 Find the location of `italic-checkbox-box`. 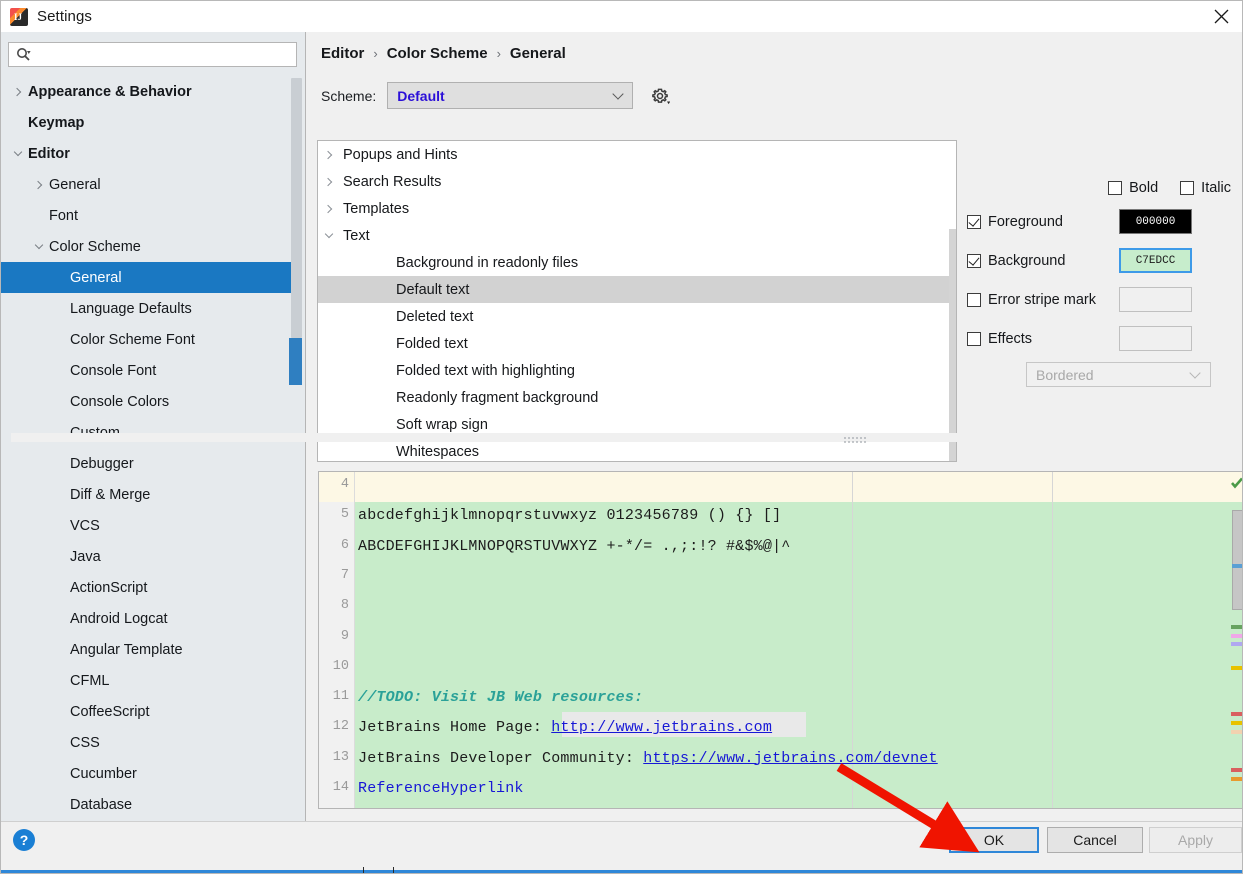

italic-checkbox-box is located at coordinates (1187, 188).